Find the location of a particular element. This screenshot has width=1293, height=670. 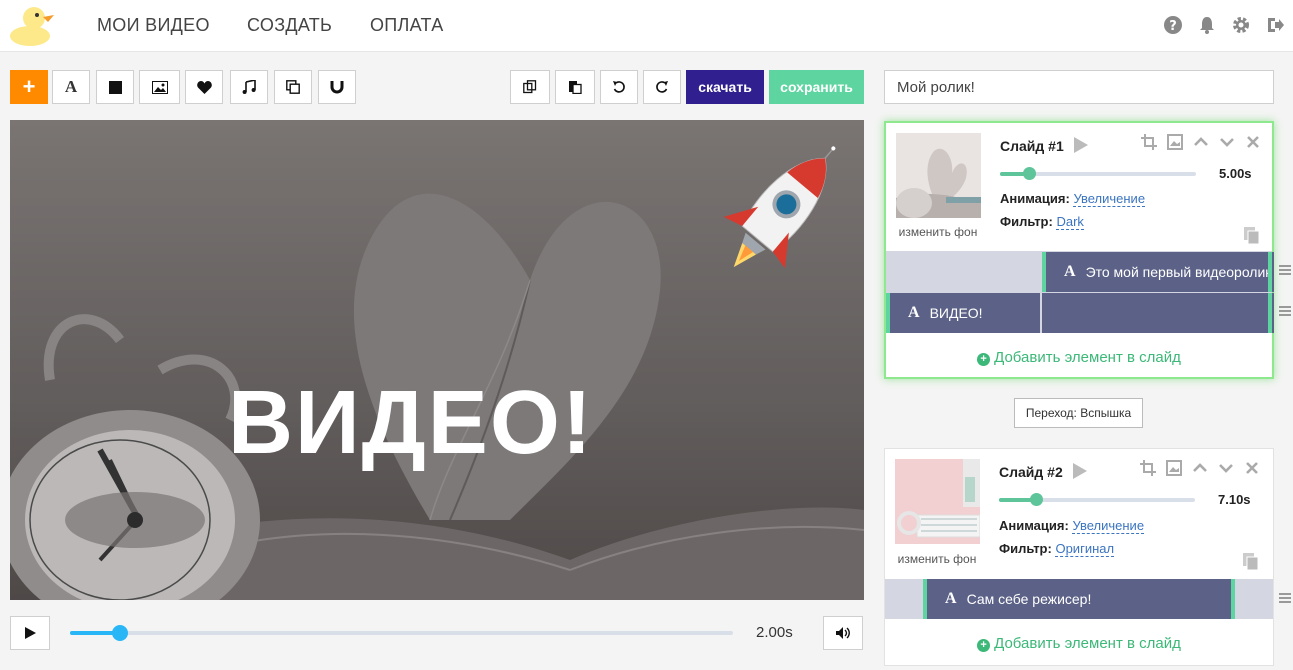

logout-icon is located at coordinates (1275, 25).